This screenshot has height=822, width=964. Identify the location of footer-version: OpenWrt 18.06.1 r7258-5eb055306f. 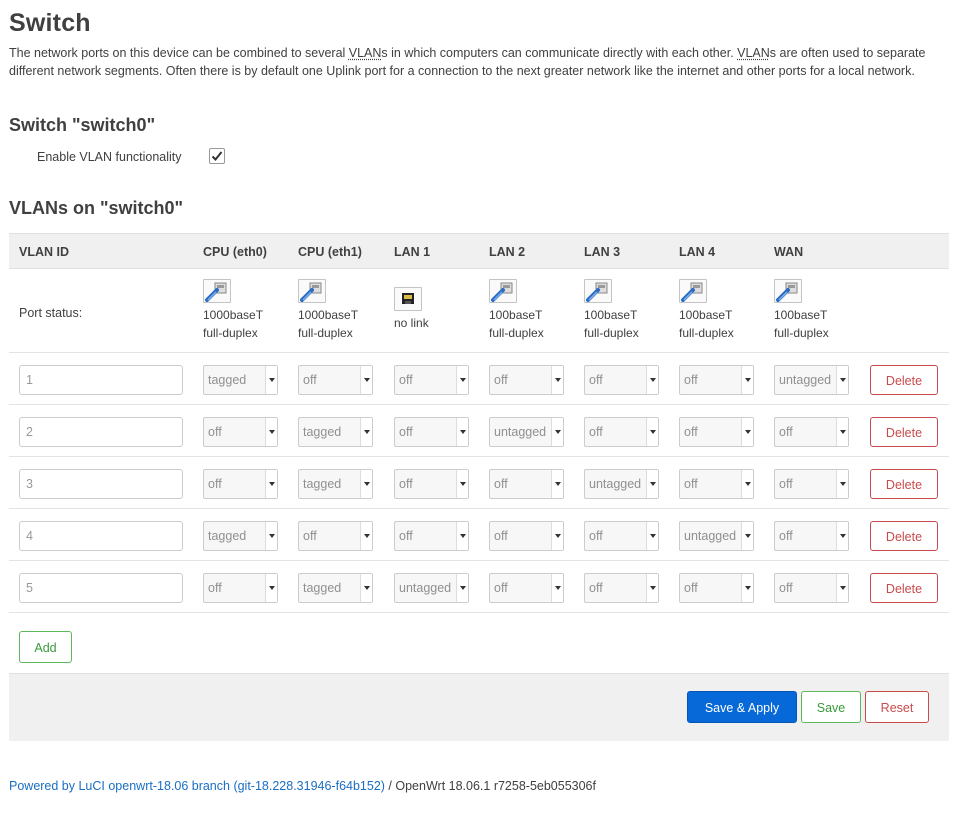
(495, 786).